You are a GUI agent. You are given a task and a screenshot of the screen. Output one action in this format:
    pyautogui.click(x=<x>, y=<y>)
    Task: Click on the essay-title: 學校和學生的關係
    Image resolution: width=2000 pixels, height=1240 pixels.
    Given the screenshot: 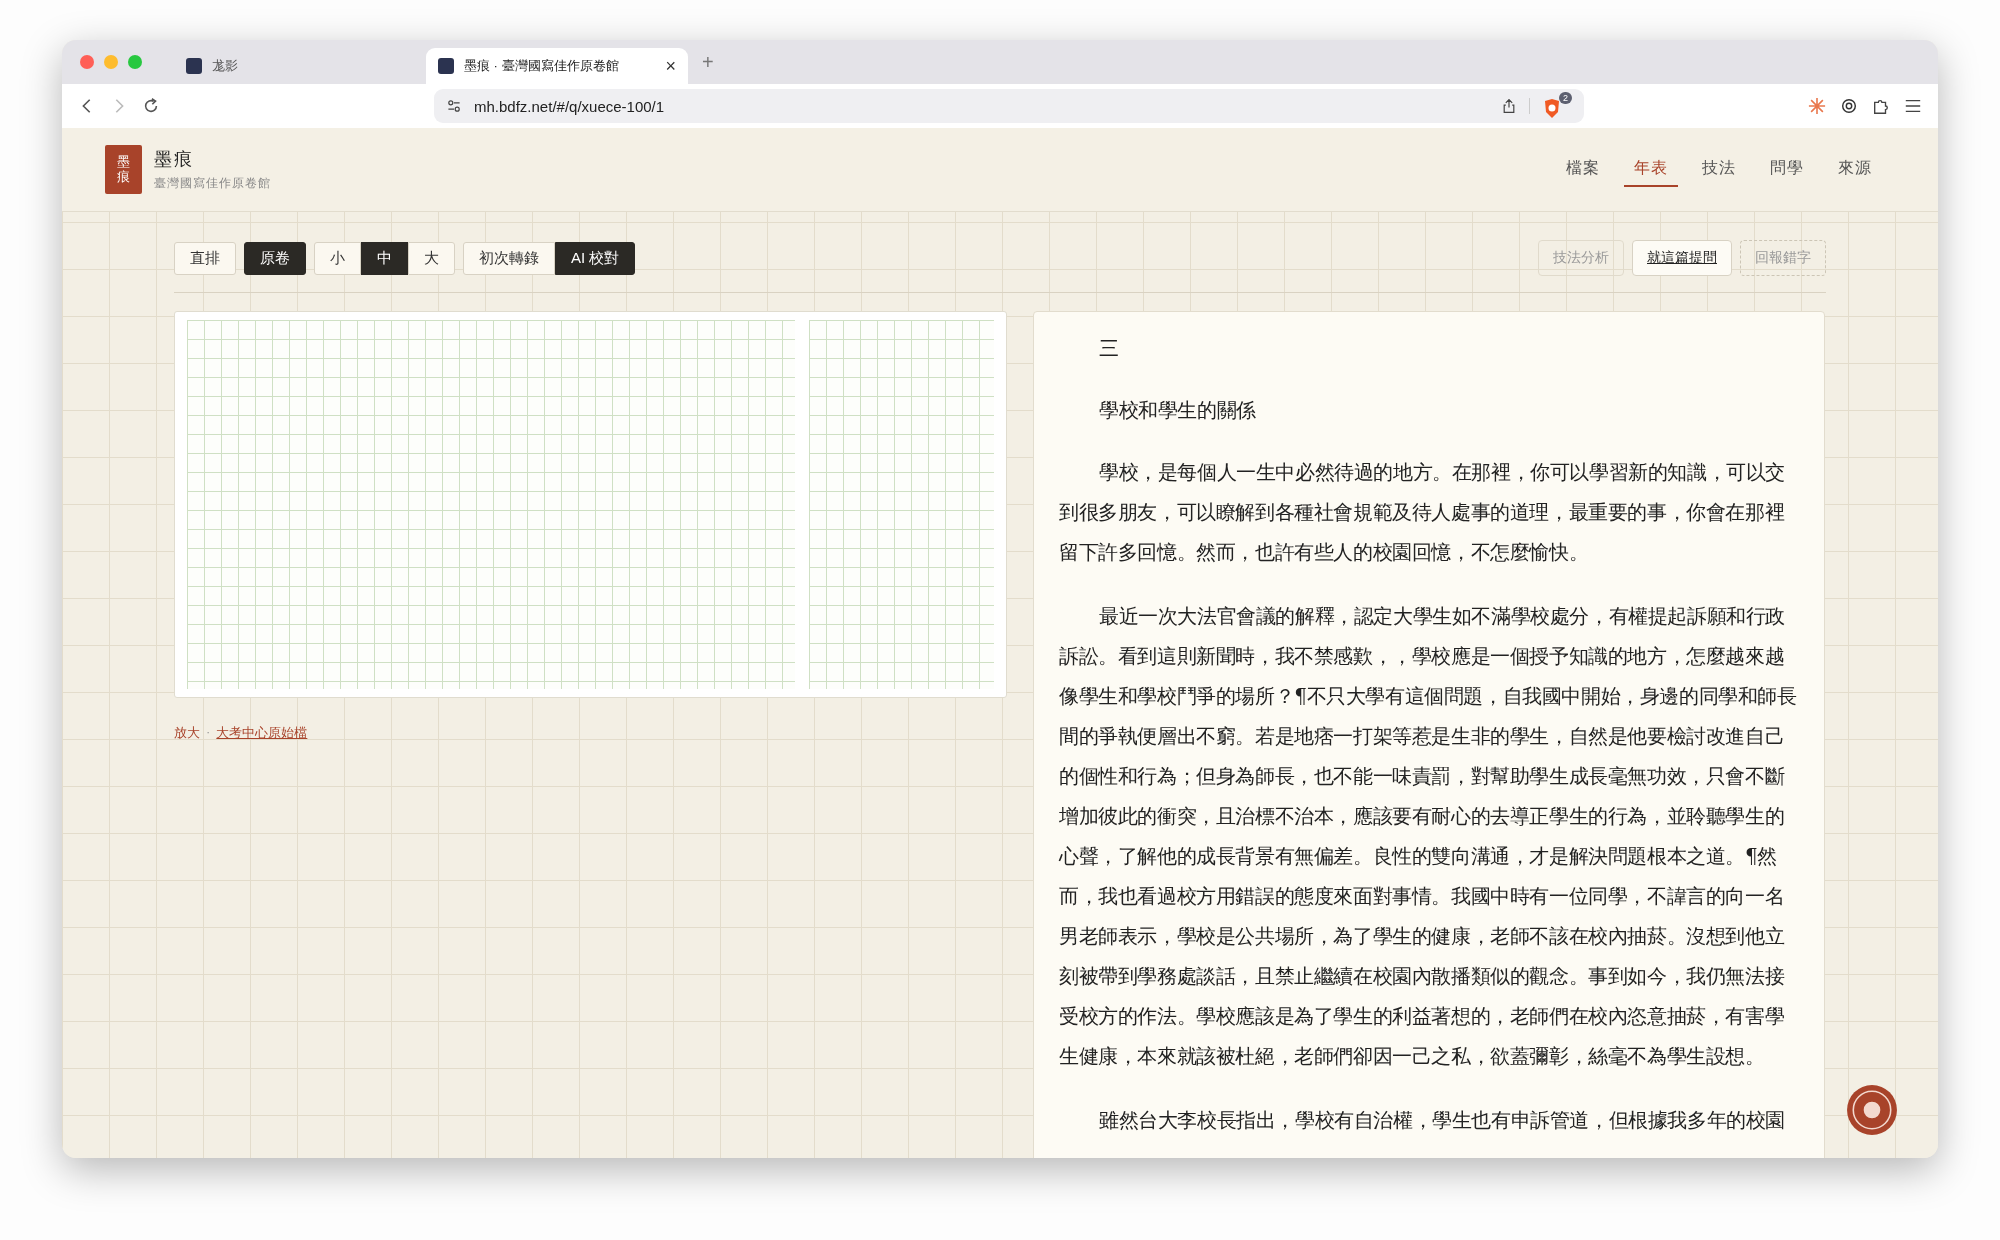 What is the action you would take?
    pyautogui.click(x=1177, y=410)
    